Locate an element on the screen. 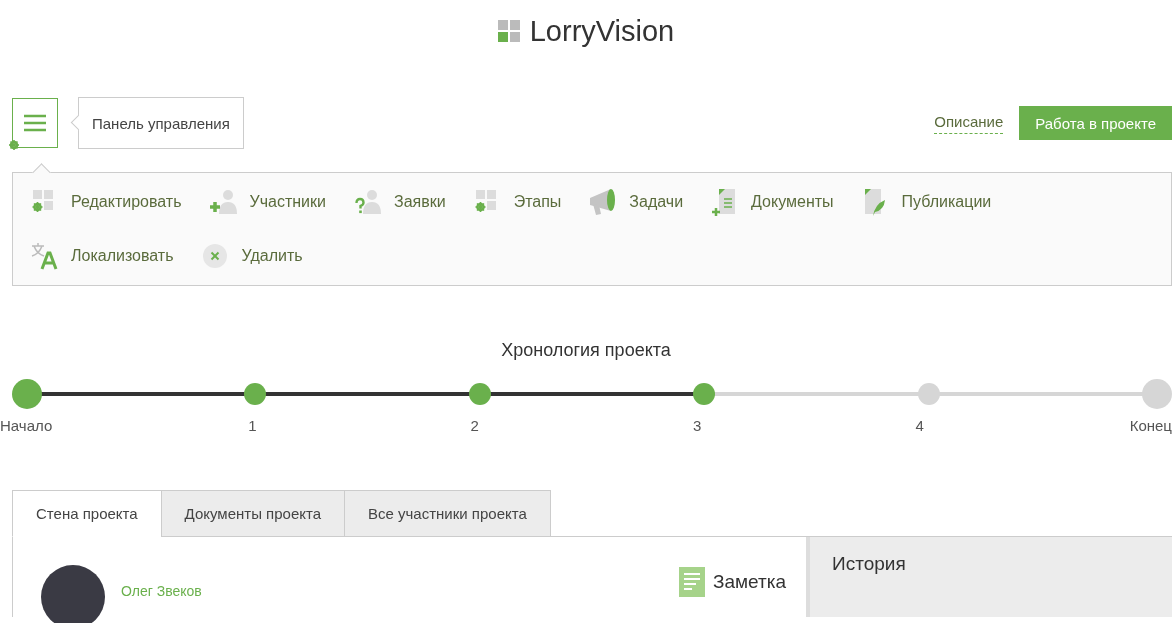  action-button: Удалить is located at coordinates (252, 256).